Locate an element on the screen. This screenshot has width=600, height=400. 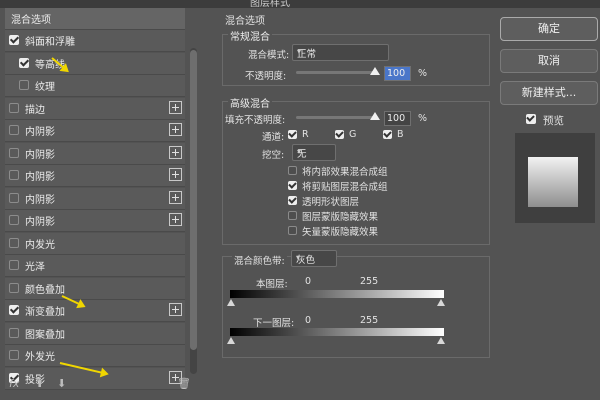
blend-if-section is located at coordinates (356, 307).